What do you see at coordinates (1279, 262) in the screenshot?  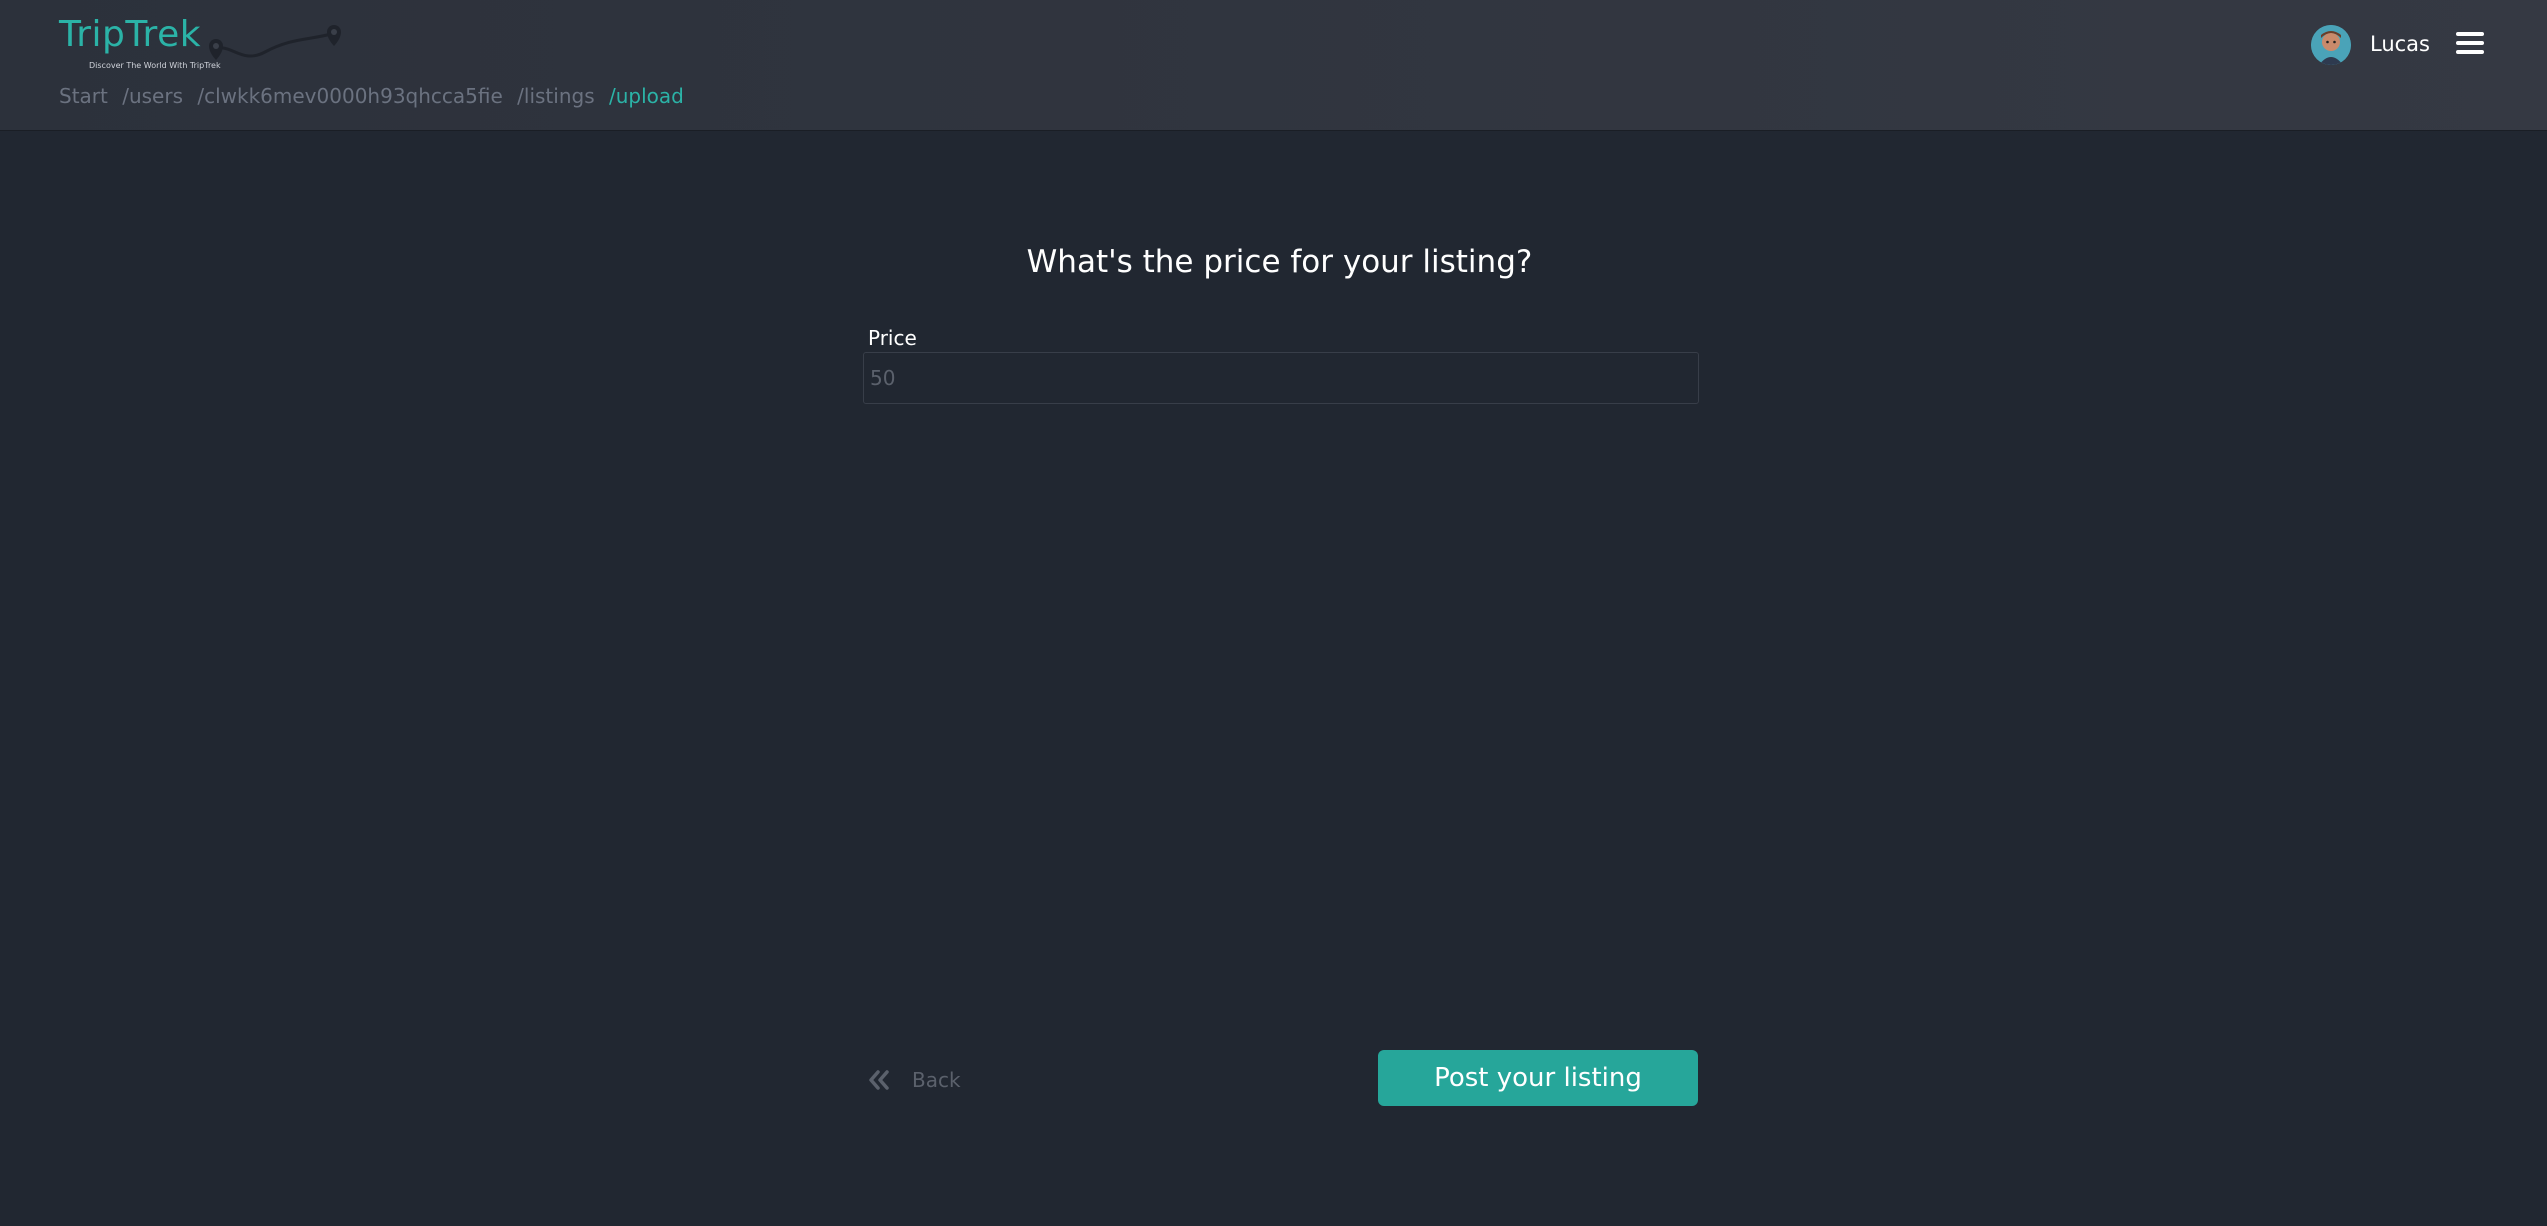 I see `page-title: What's the price for your listing?` at bounding box center [1279, 262].